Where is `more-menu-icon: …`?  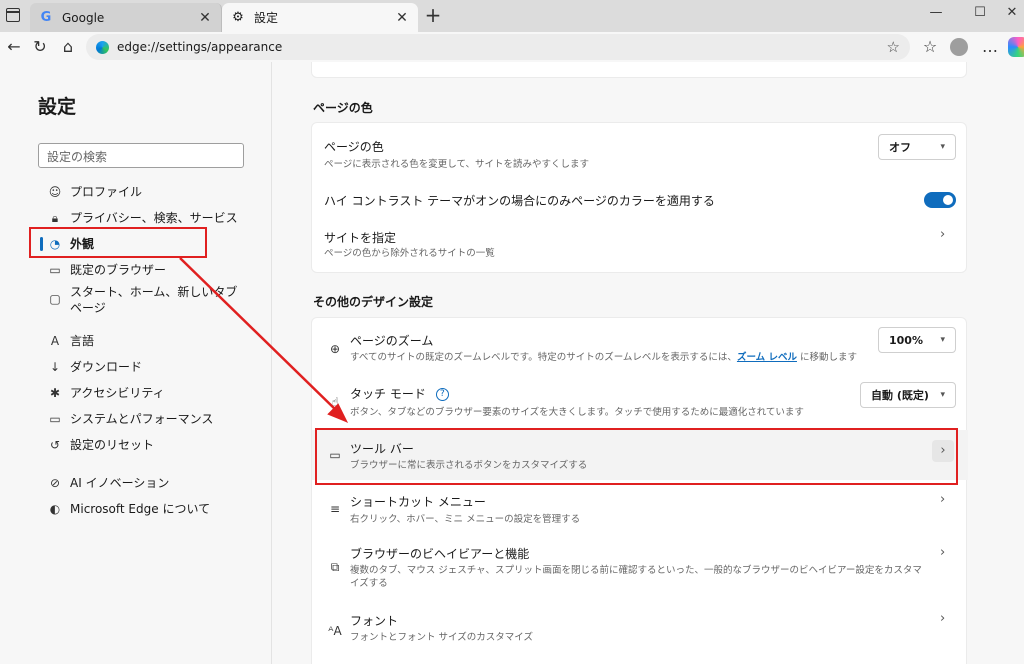
more-menu-icon: … is located at coordinates (990, 47).